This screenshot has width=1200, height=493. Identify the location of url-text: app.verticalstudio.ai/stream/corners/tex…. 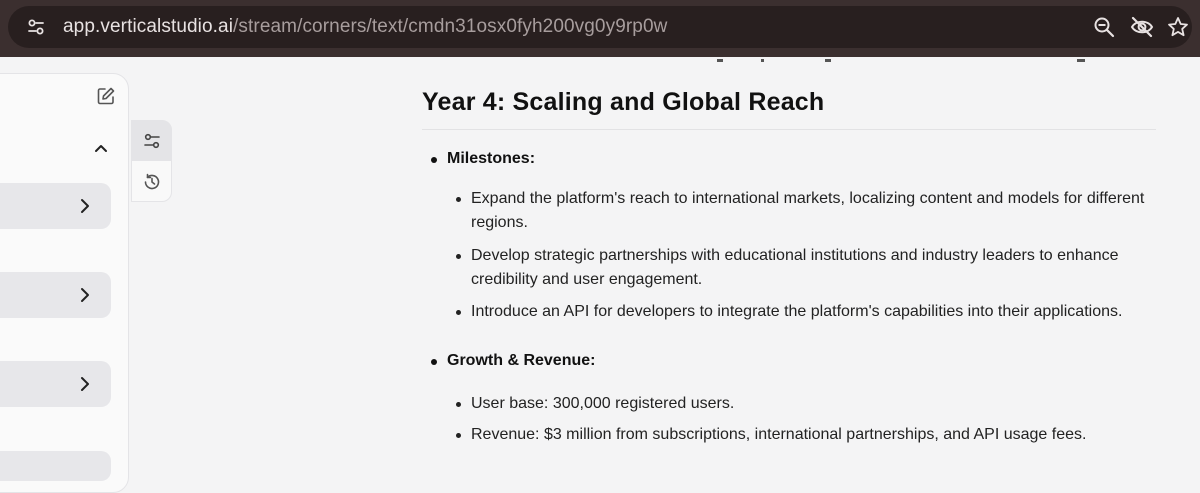
(365, 27).